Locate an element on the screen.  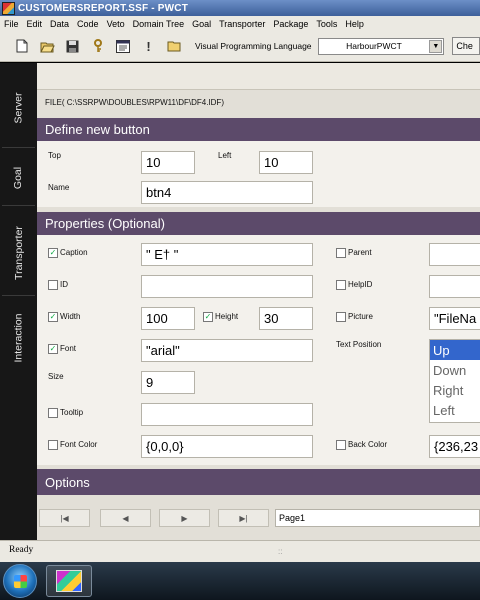
tab-transporter: Transporter is located at coordinates (18, 253).